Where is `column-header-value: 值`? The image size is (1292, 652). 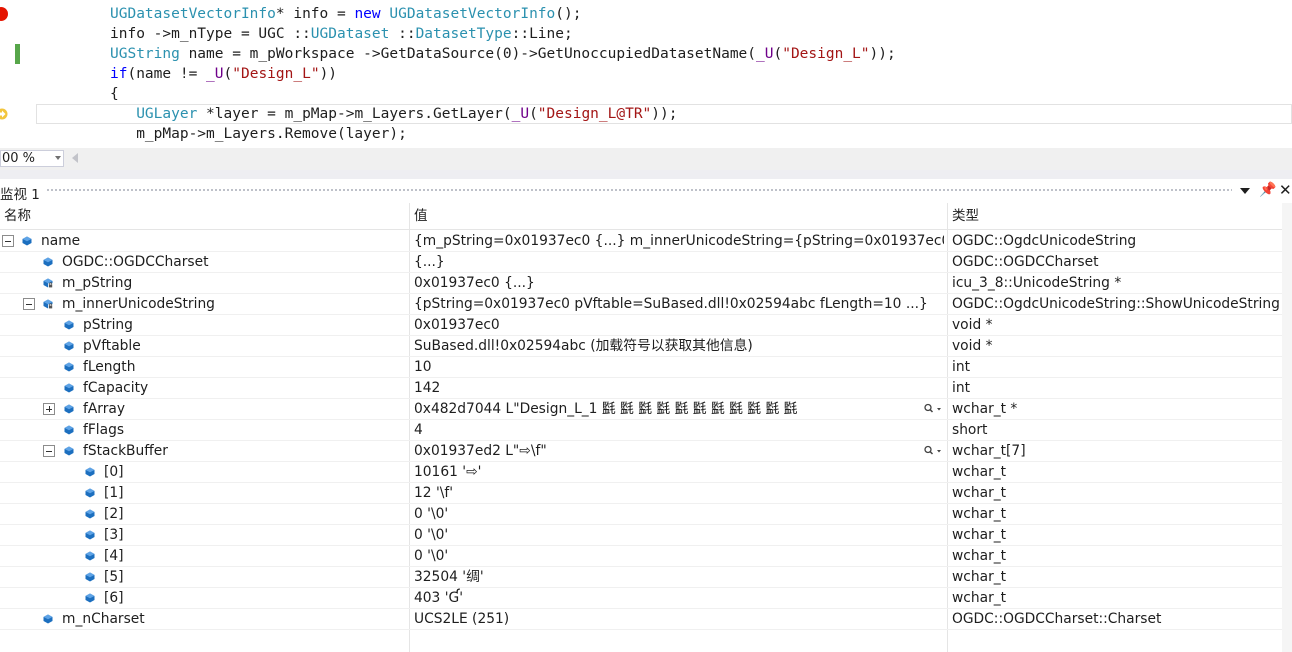 column-header-value: 值 is located at coordinates (678, 216).